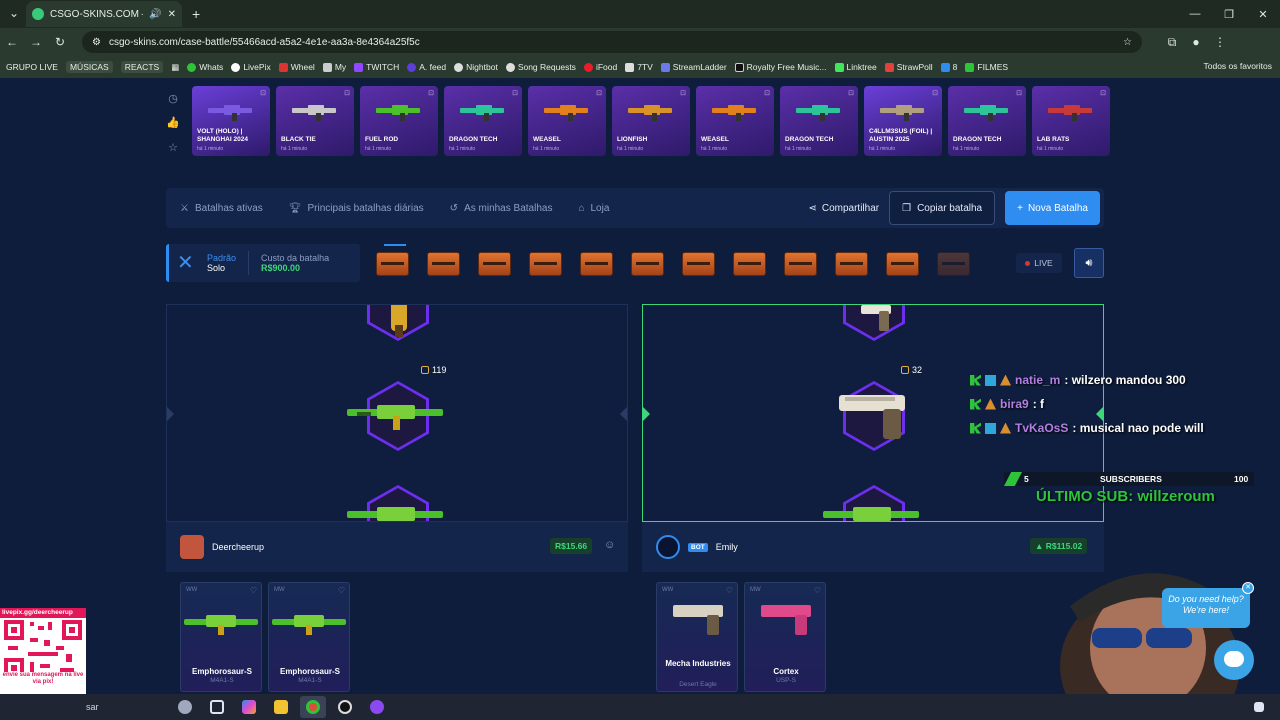 The height and width of the screenshot is (720, 1280). What do you see at coordinates (639, 67) in the screenshot?
I see `bookmark-item: 7TV` at bounding box center [639, 67].